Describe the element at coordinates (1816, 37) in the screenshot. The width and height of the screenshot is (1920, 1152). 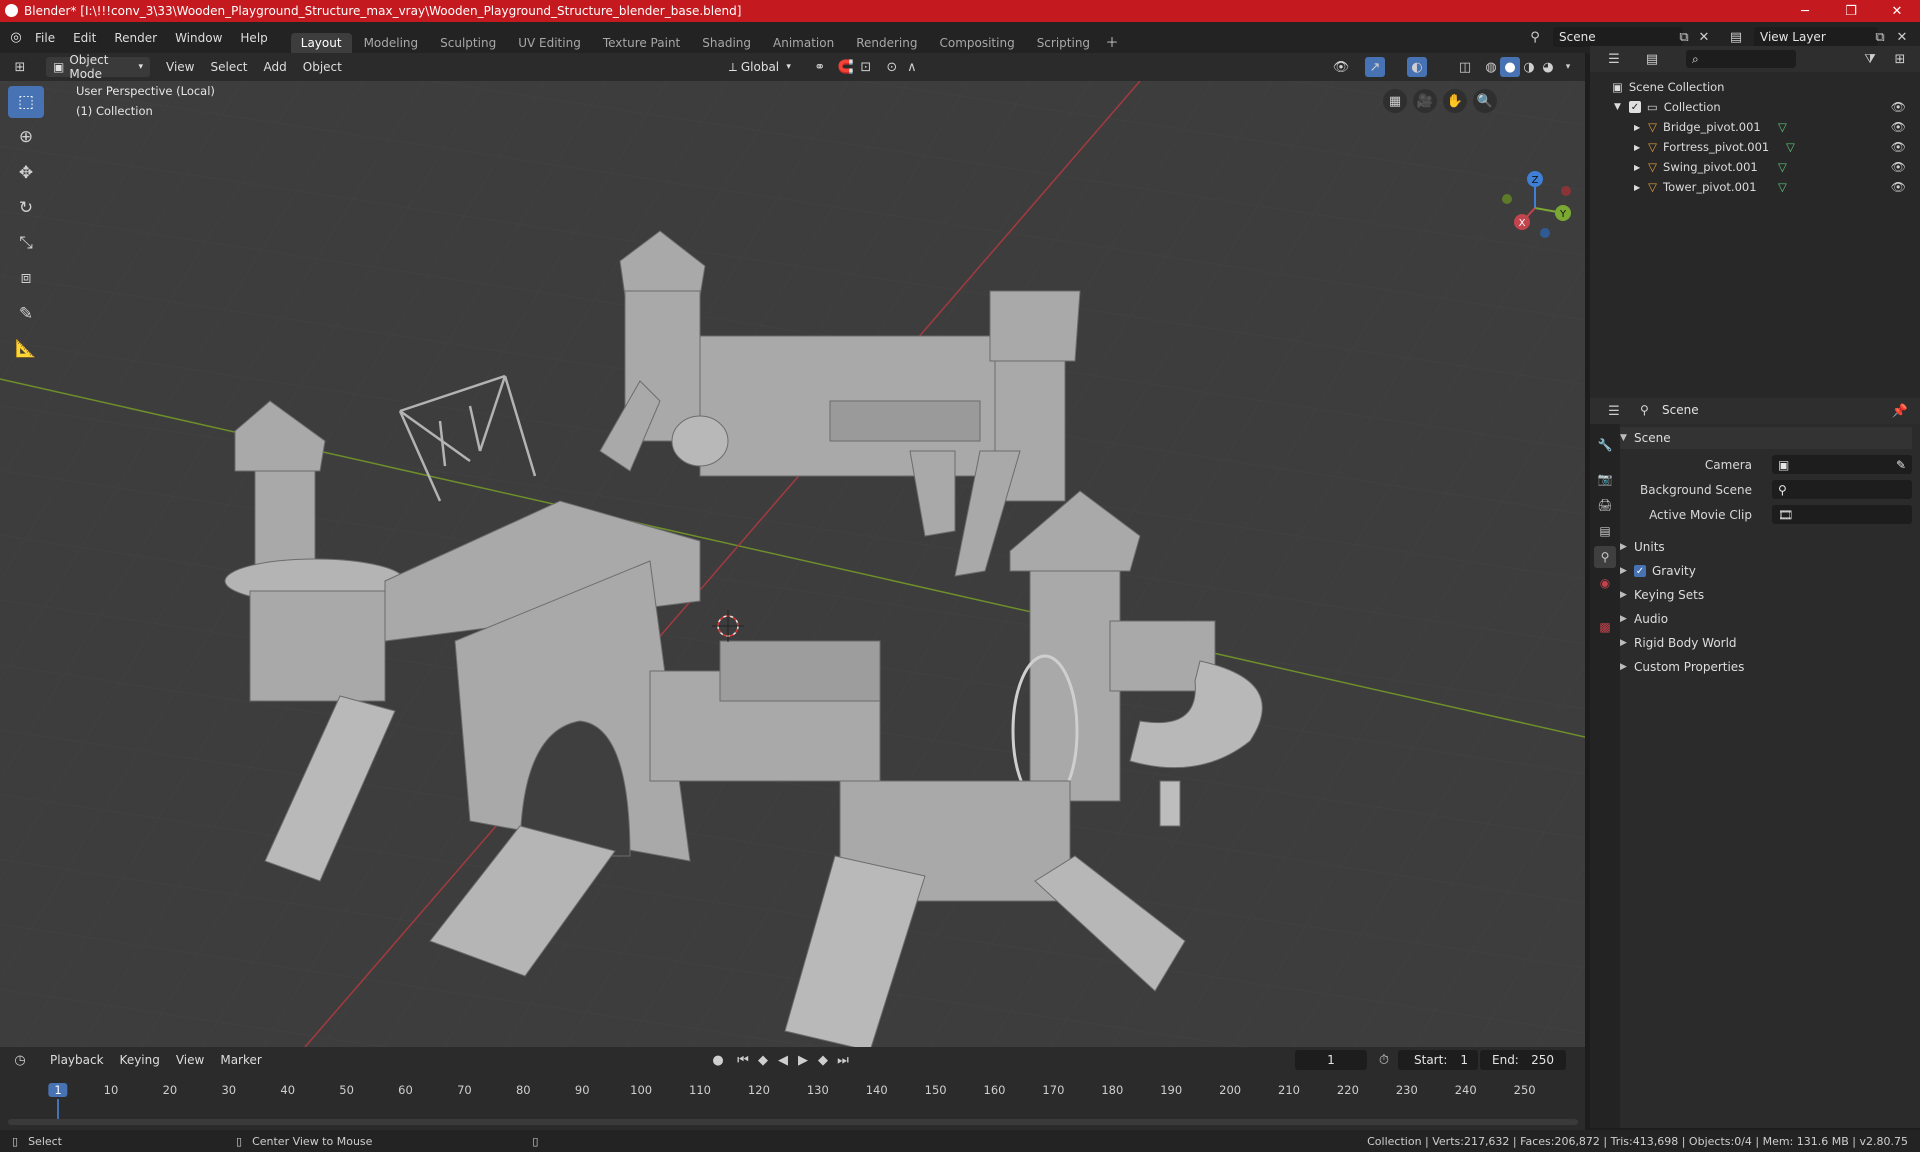
I see `view-layer-field: View Layer` at that location.